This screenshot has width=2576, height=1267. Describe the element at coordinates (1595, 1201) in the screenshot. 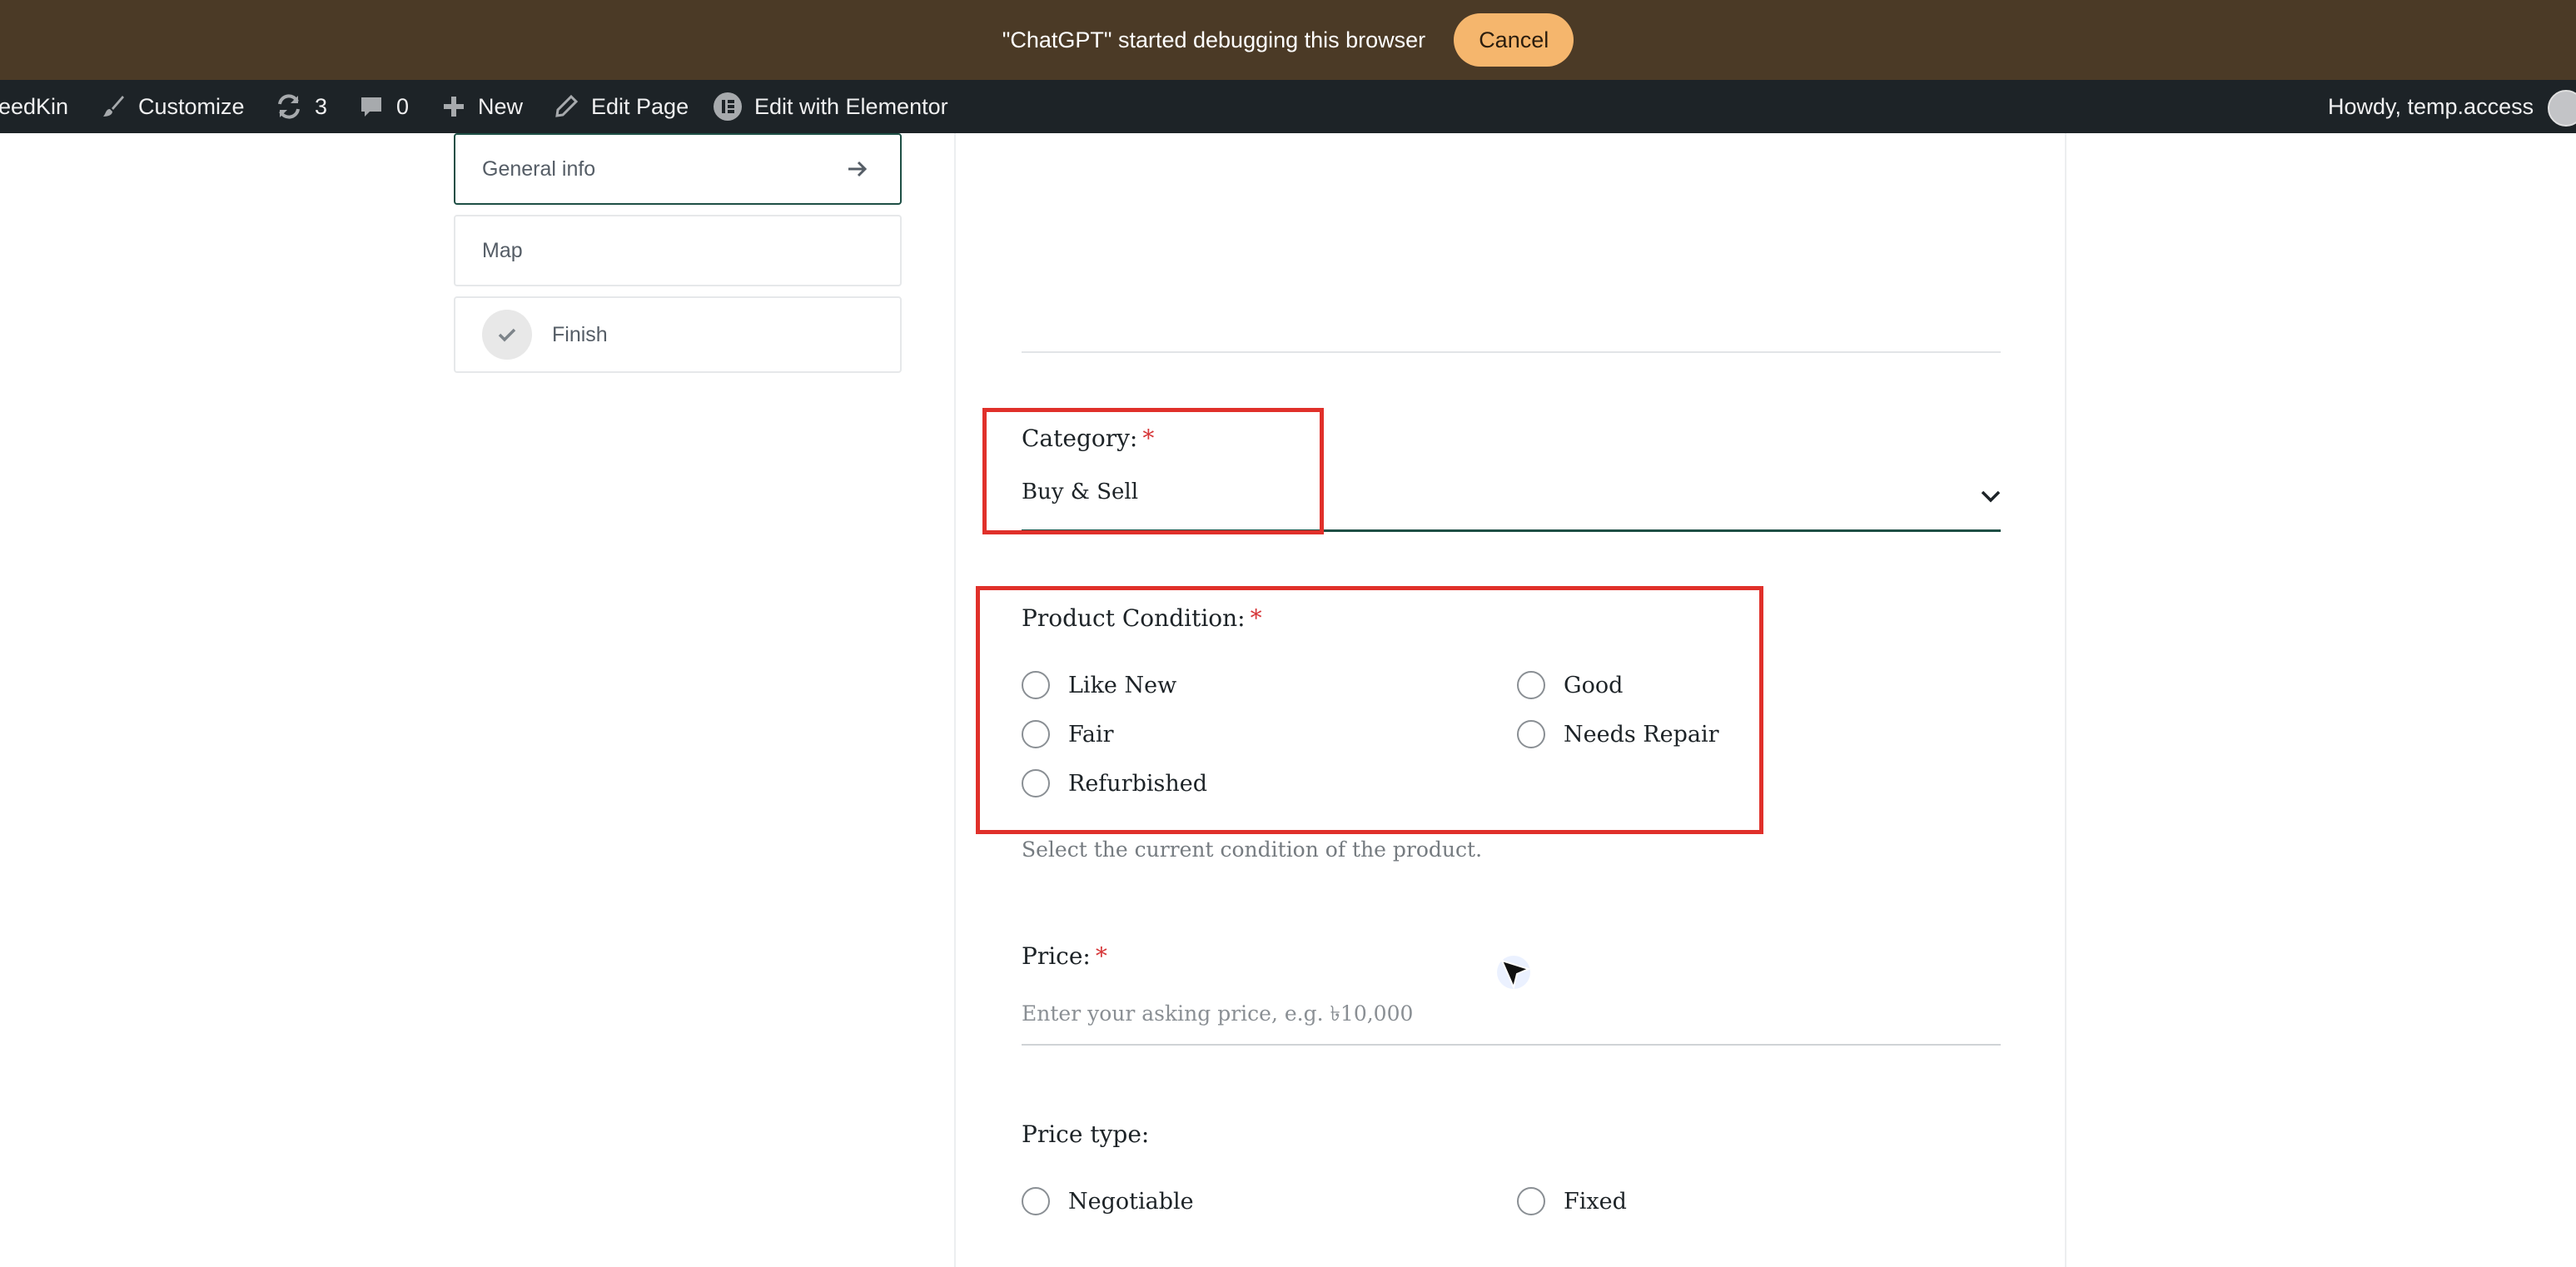

I see `option-label: Fixed` at that location.